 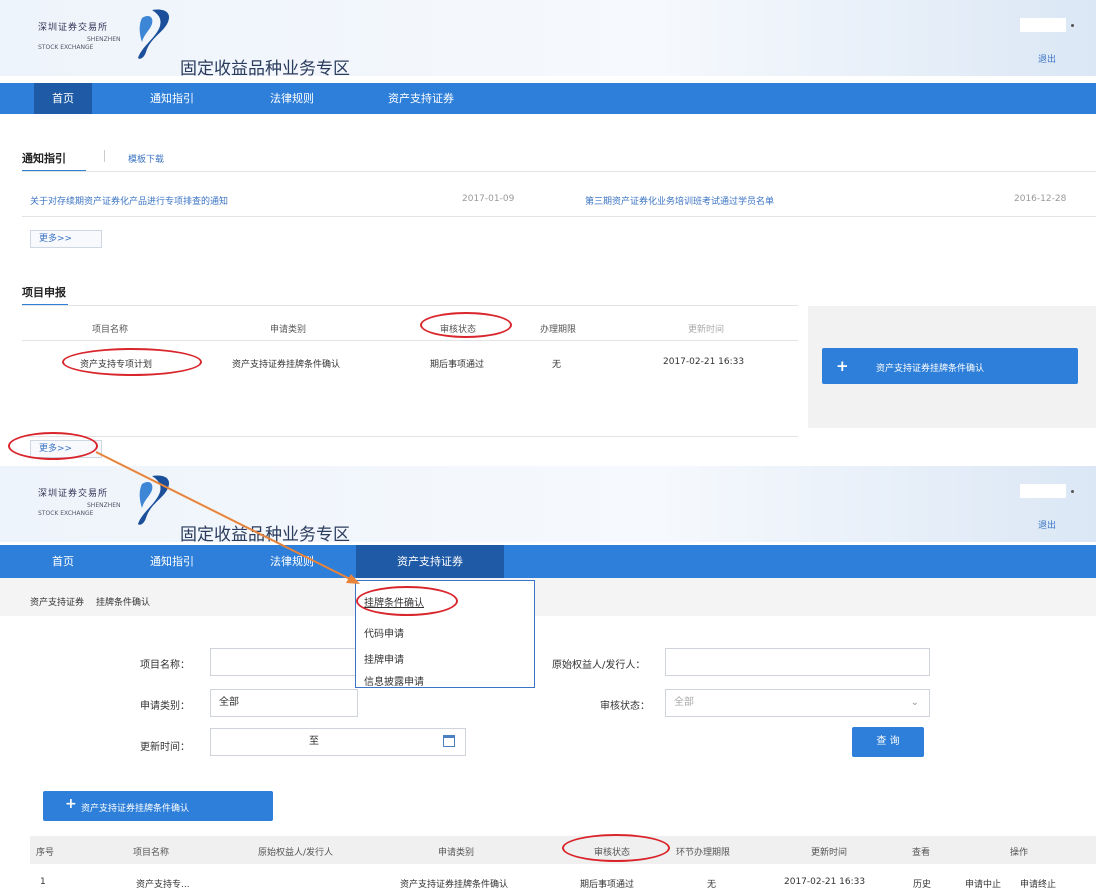 I want to click on annotation-arrow-icon, so click(x=227, y=517).